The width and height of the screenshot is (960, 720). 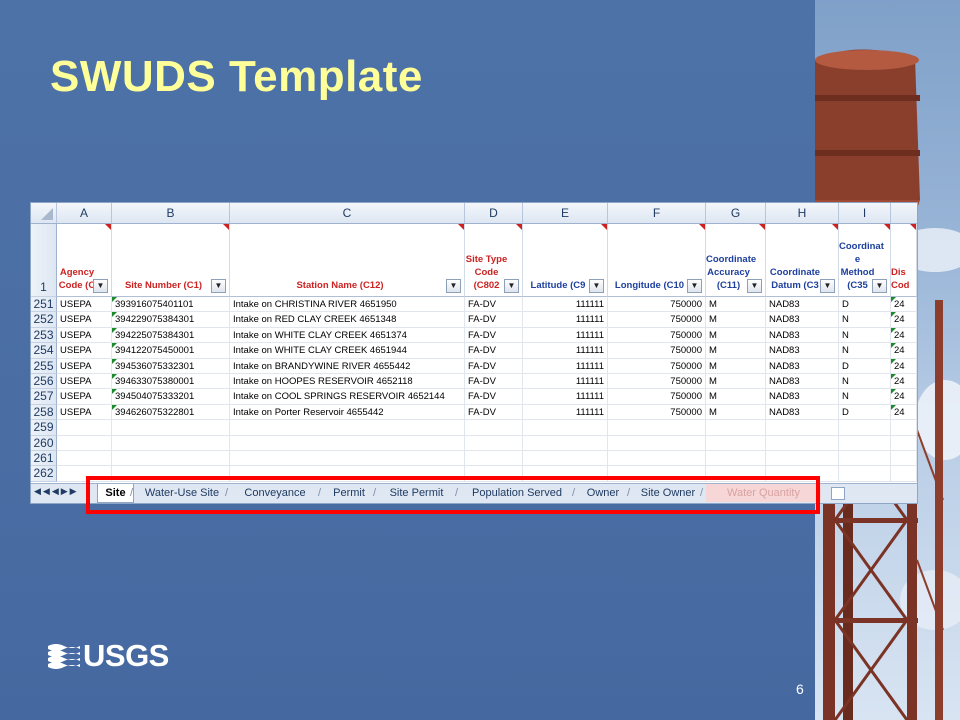 What do you see at coordinates (171, 366) in the screenshot?
I see `table-cell: 394536075332301` at bounding box center [171, 366].